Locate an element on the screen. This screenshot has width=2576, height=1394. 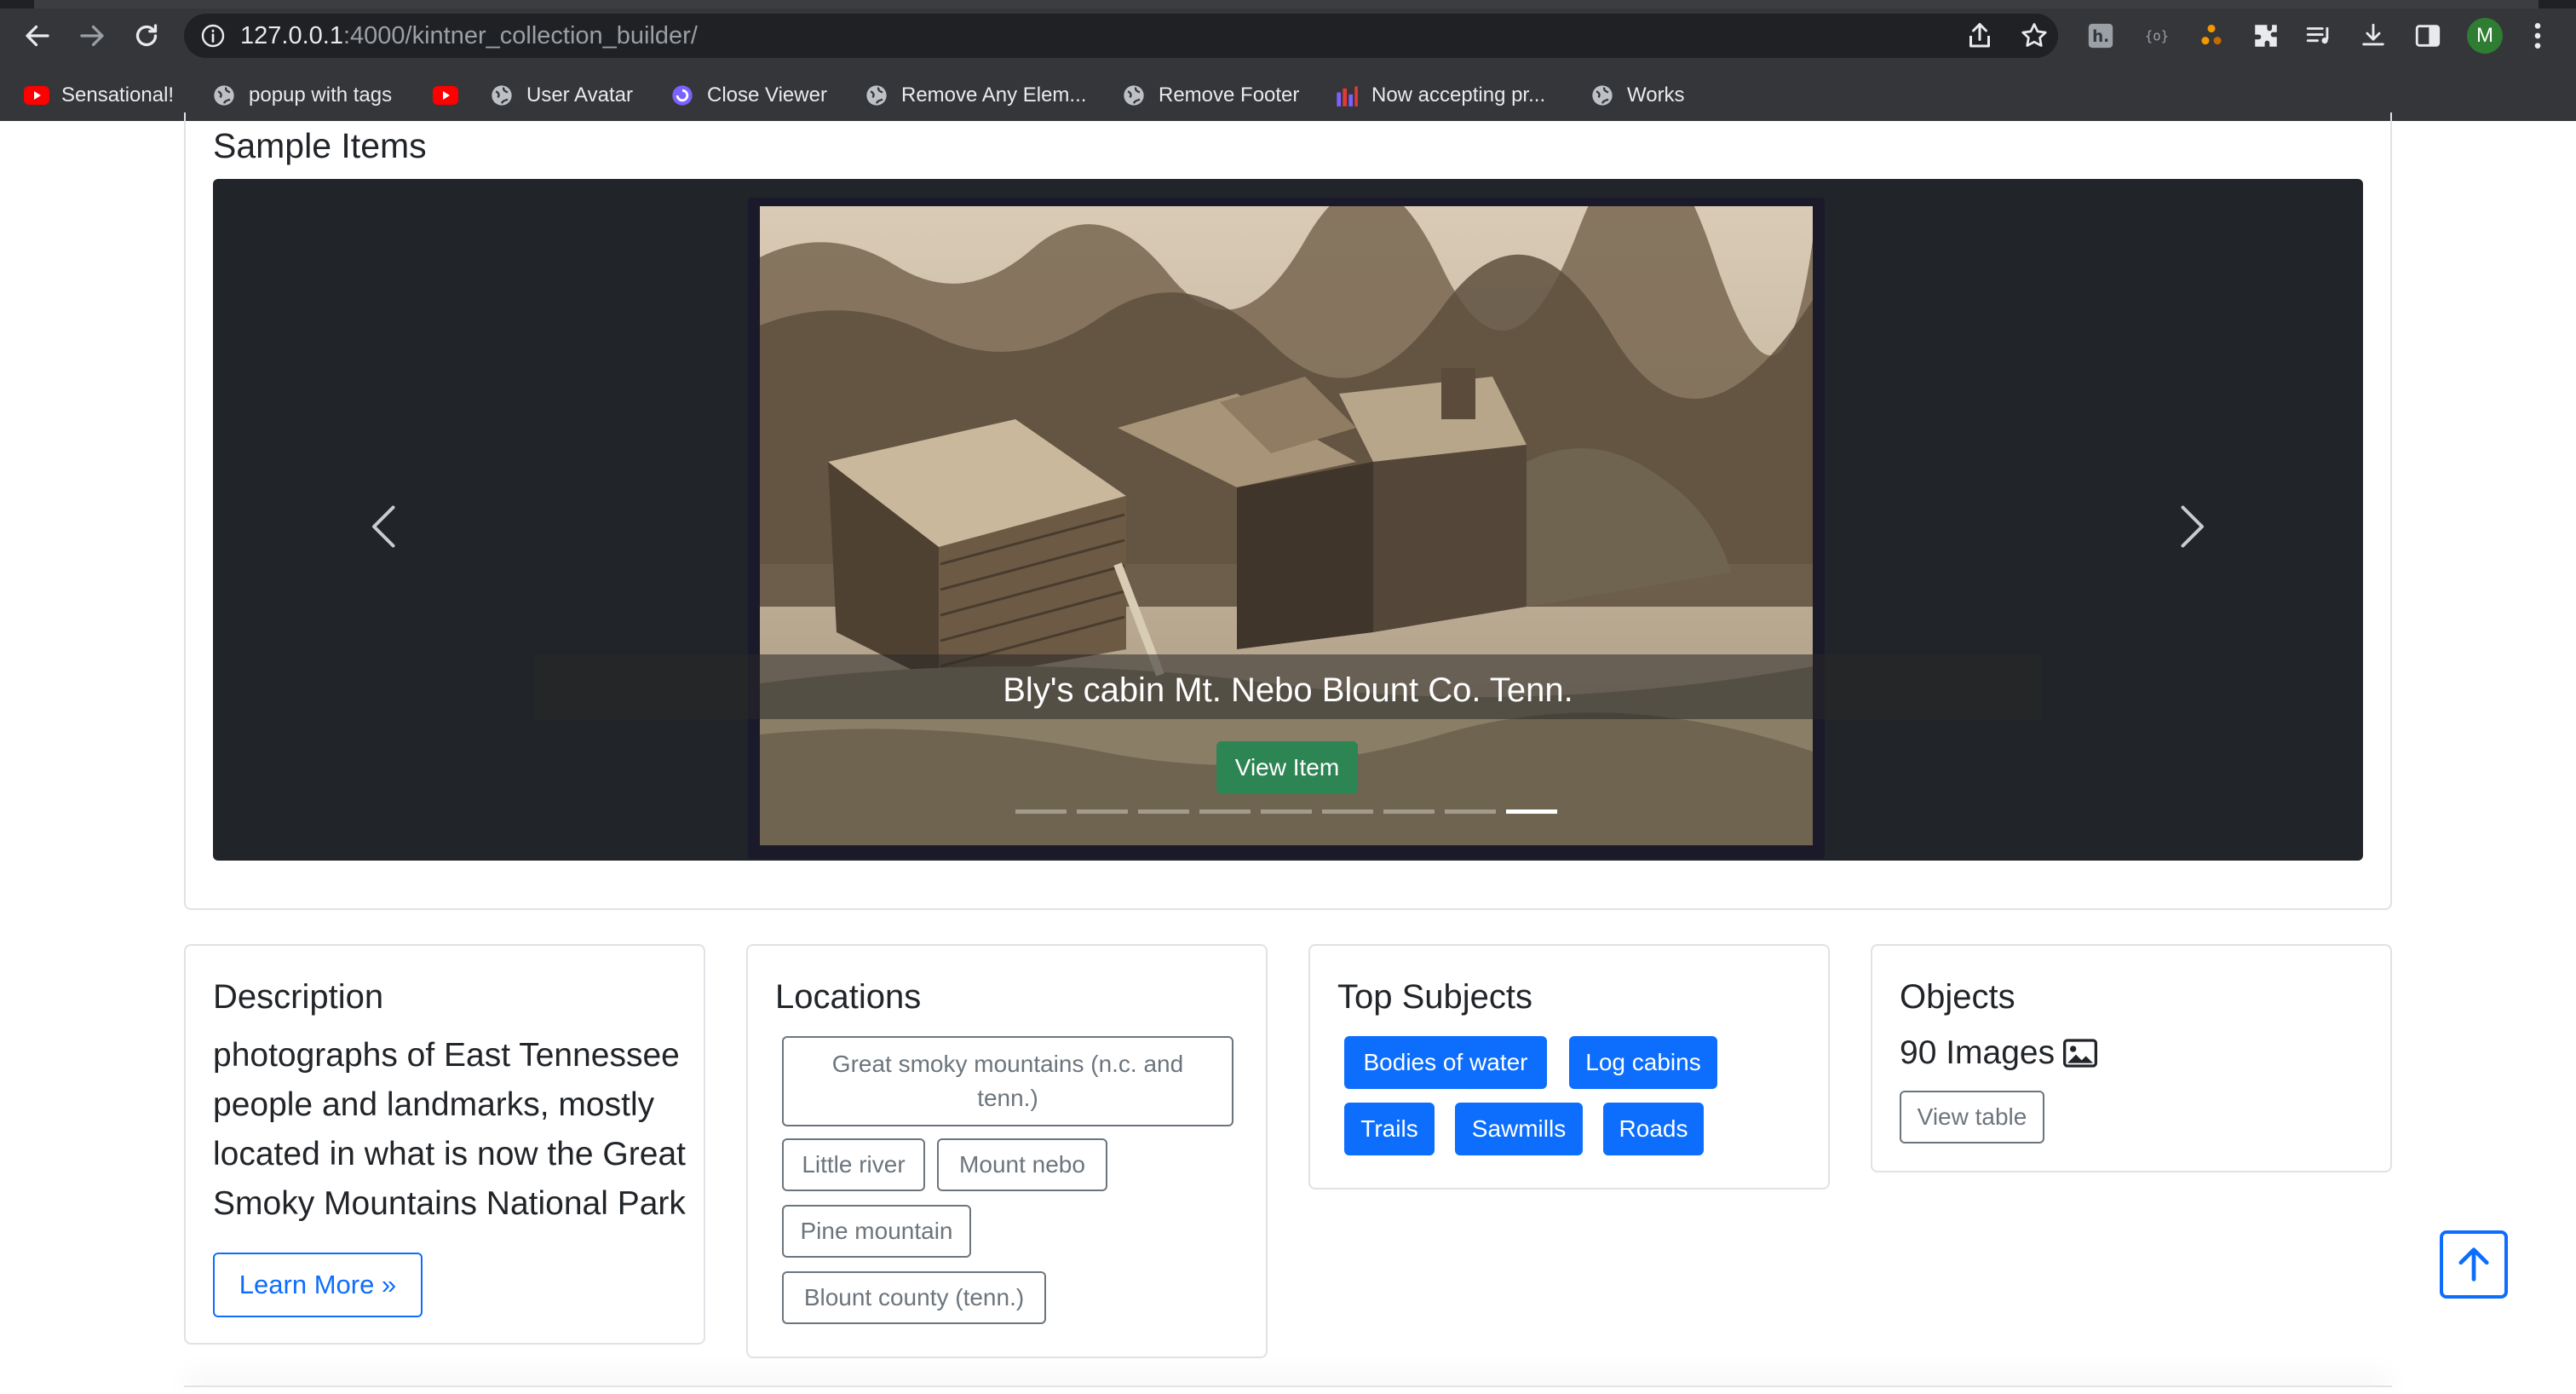
arrow-up-icon is located at coordinates (2473, 1264).